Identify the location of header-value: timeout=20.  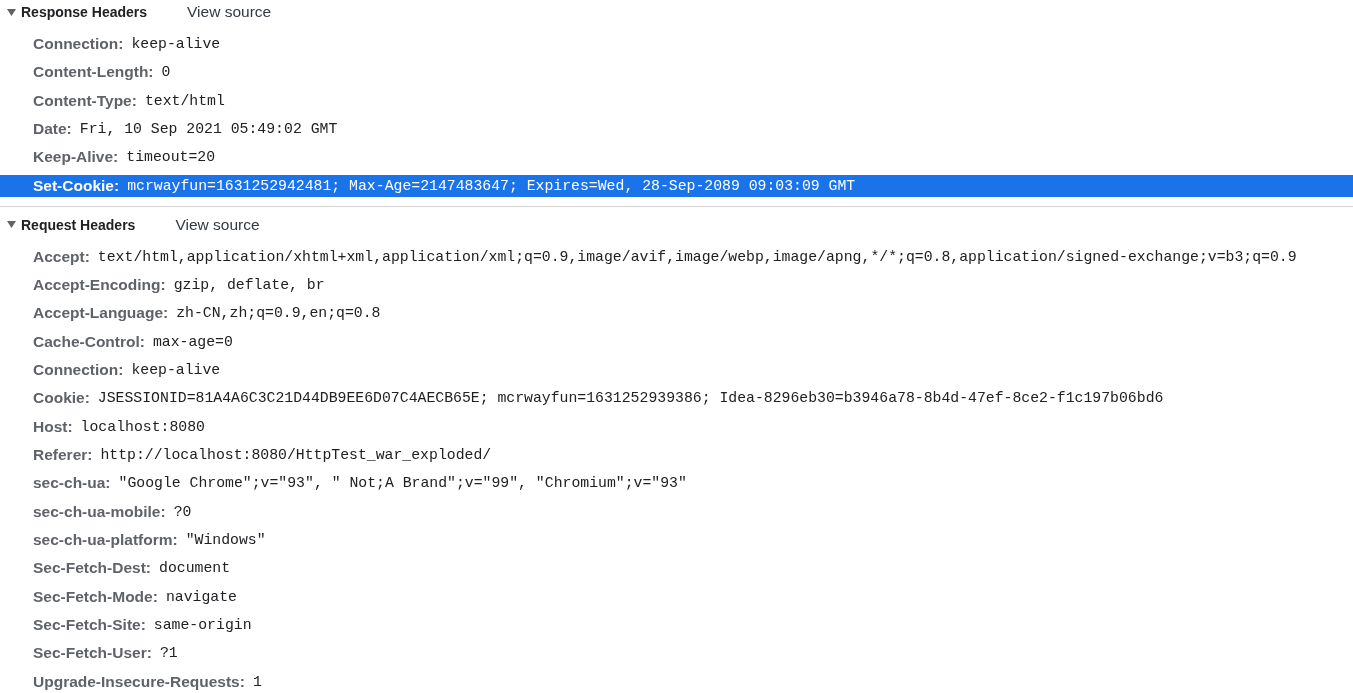
(171, 157).